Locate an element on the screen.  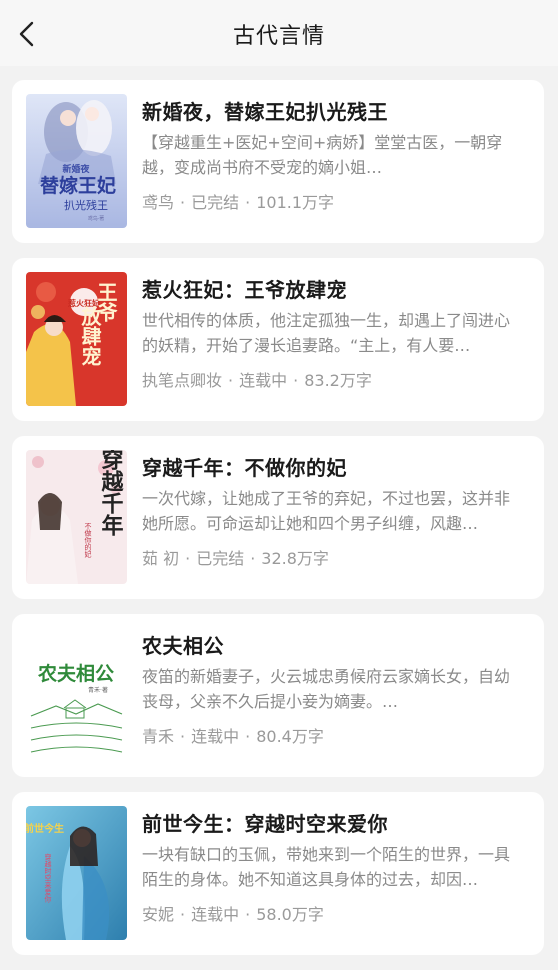
book-cover: 前世今生 穿越时空来爱你 is located at coordinates (76, 873).